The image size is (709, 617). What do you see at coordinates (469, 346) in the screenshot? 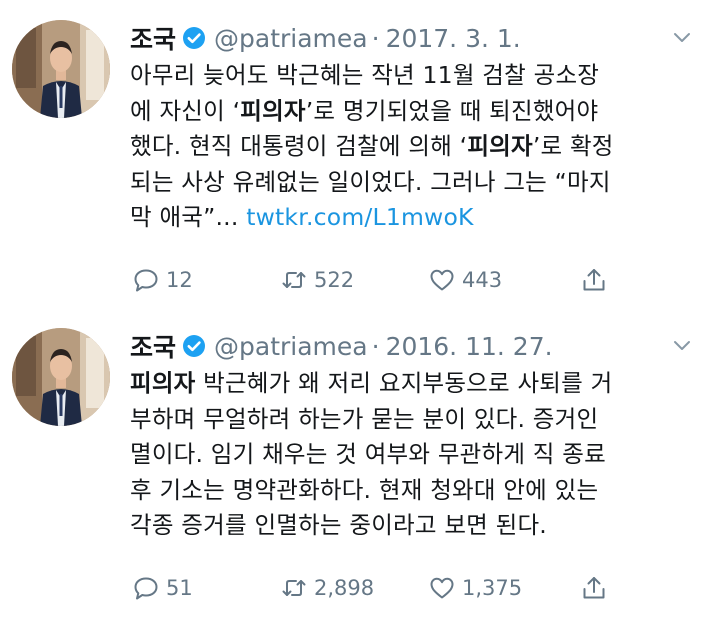
I see `tweet-date: 2016. 11. 27.` at bounding box center [469, 346].